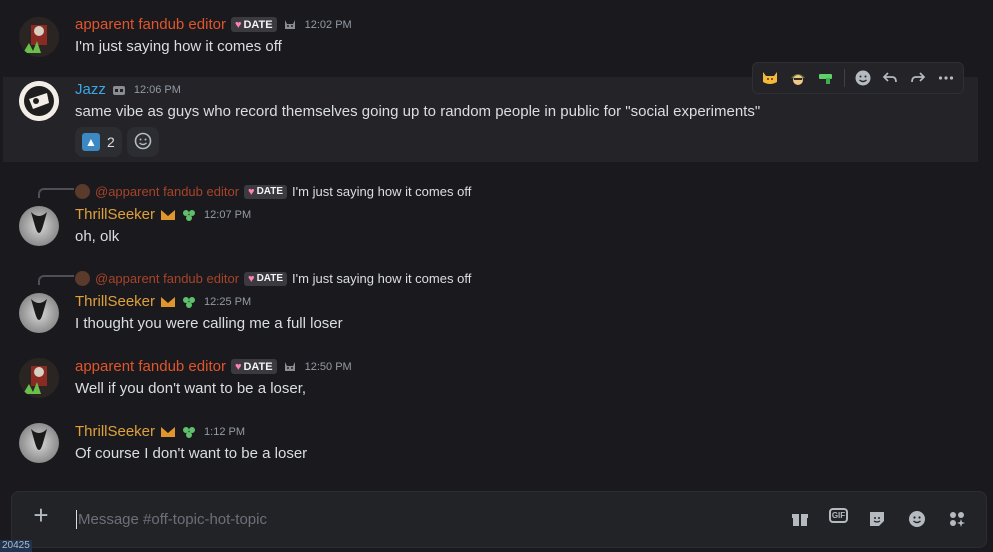  Describe the element at coordinates (224, 431) in the screenshot. I see `timestamp: 1:12 PM` at that location.